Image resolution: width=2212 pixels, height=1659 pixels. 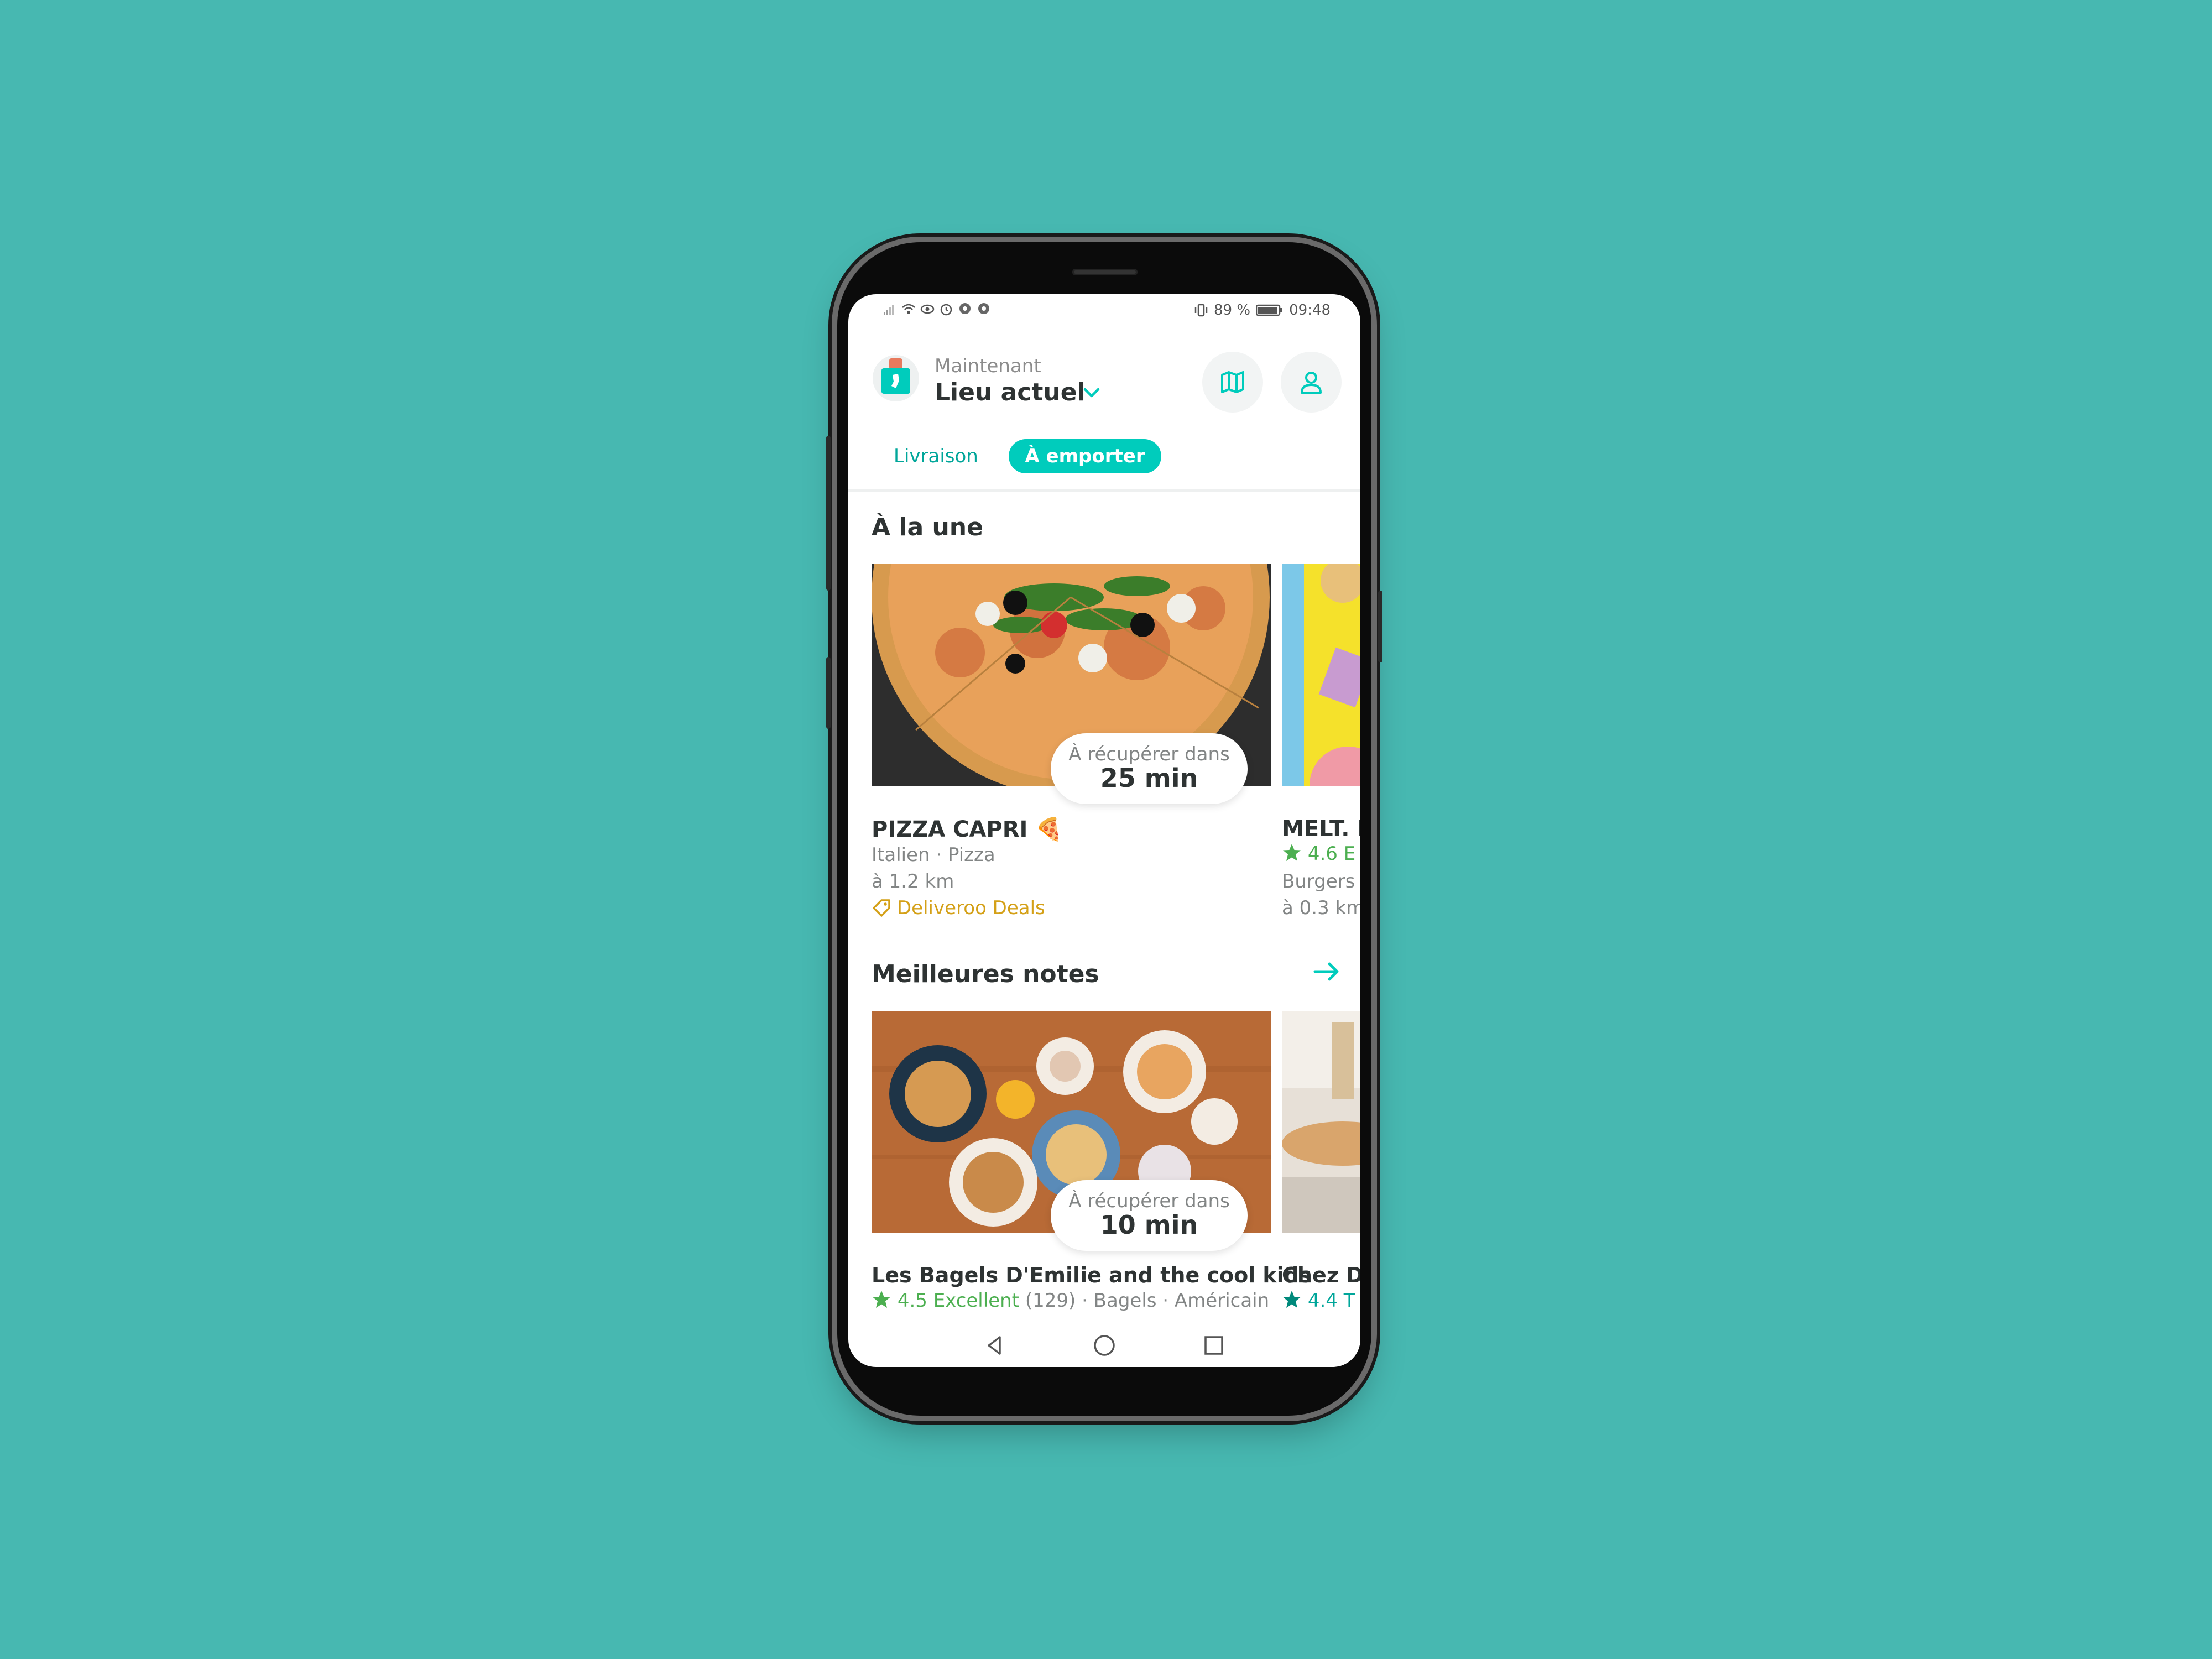 I want to click on pickup-time-badge: À récupérer dans 10 min, so click(x=1150, y=1215).